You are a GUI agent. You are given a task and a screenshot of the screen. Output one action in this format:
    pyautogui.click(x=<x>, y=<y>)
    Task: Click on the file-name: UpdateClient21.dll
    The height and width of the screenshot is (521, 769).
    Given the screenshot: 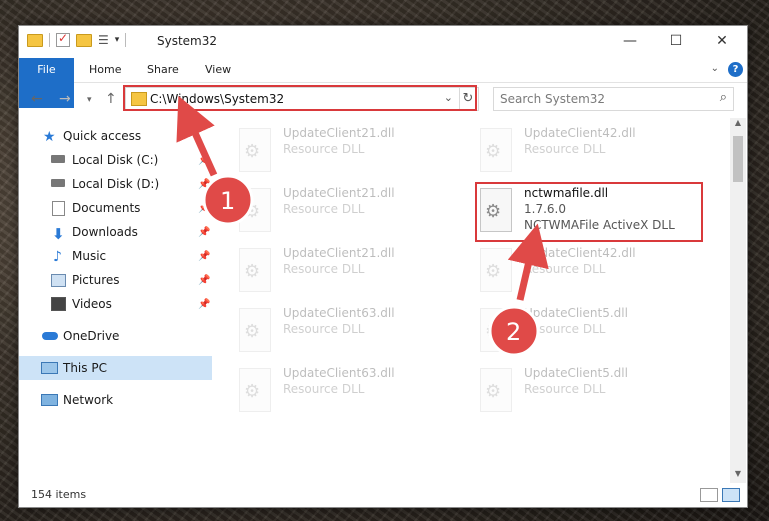 What is the action you would take?
    pyautogui.click(x=339, y=193)
    